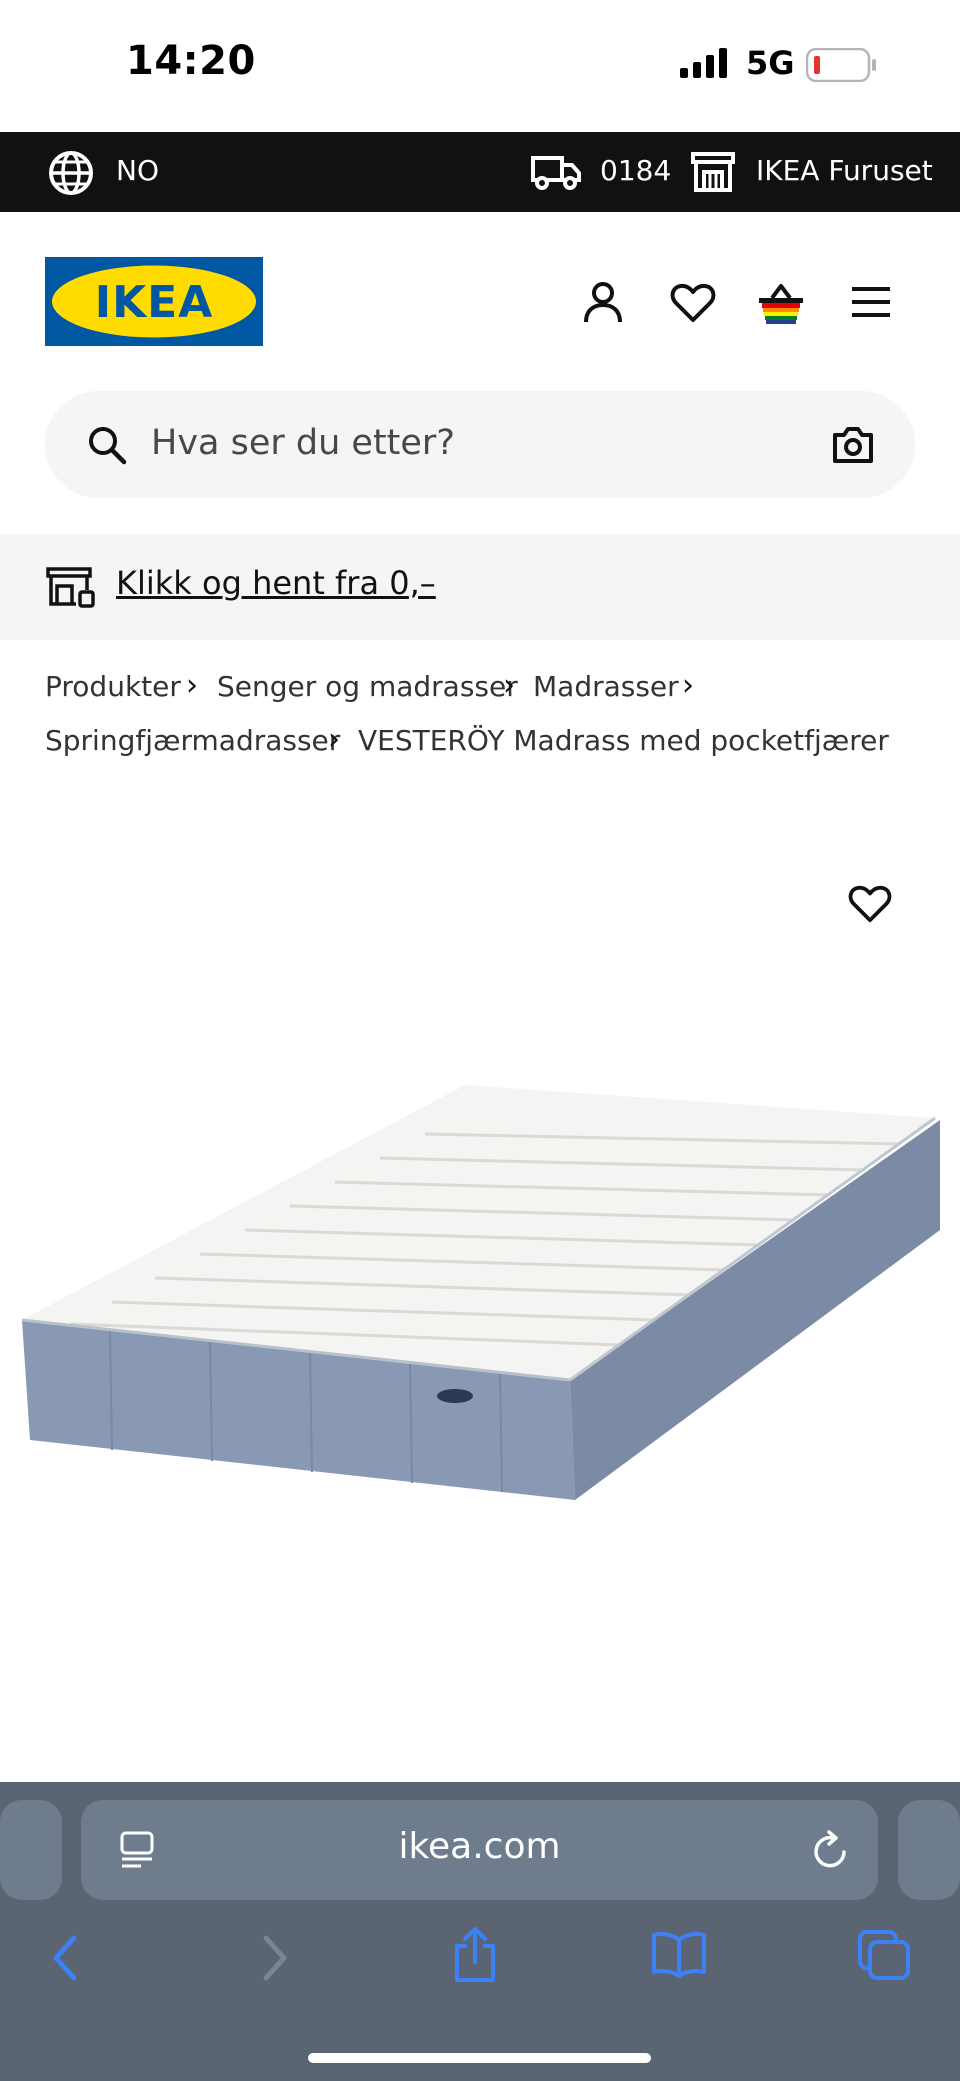  What do you see at coordinates (276, 583) in the screenshot?
I see `click-collect-link: Klikk og hent fra 0,–` at bounding box center [276, 583].